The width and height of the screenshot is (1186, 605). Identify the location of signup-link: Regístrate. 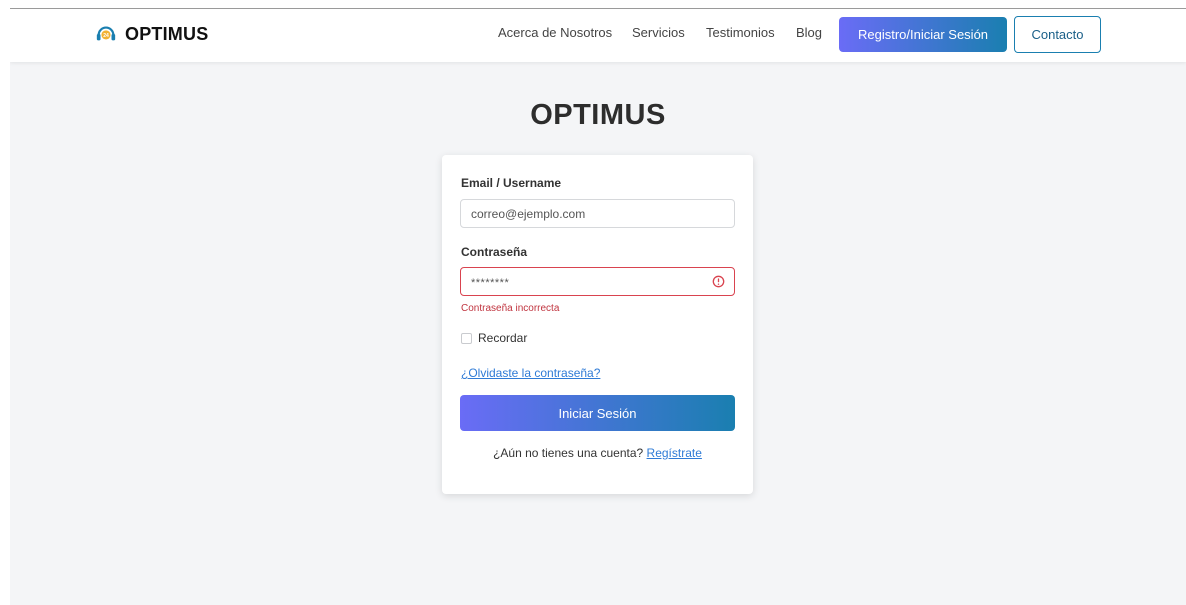
(674, 453).